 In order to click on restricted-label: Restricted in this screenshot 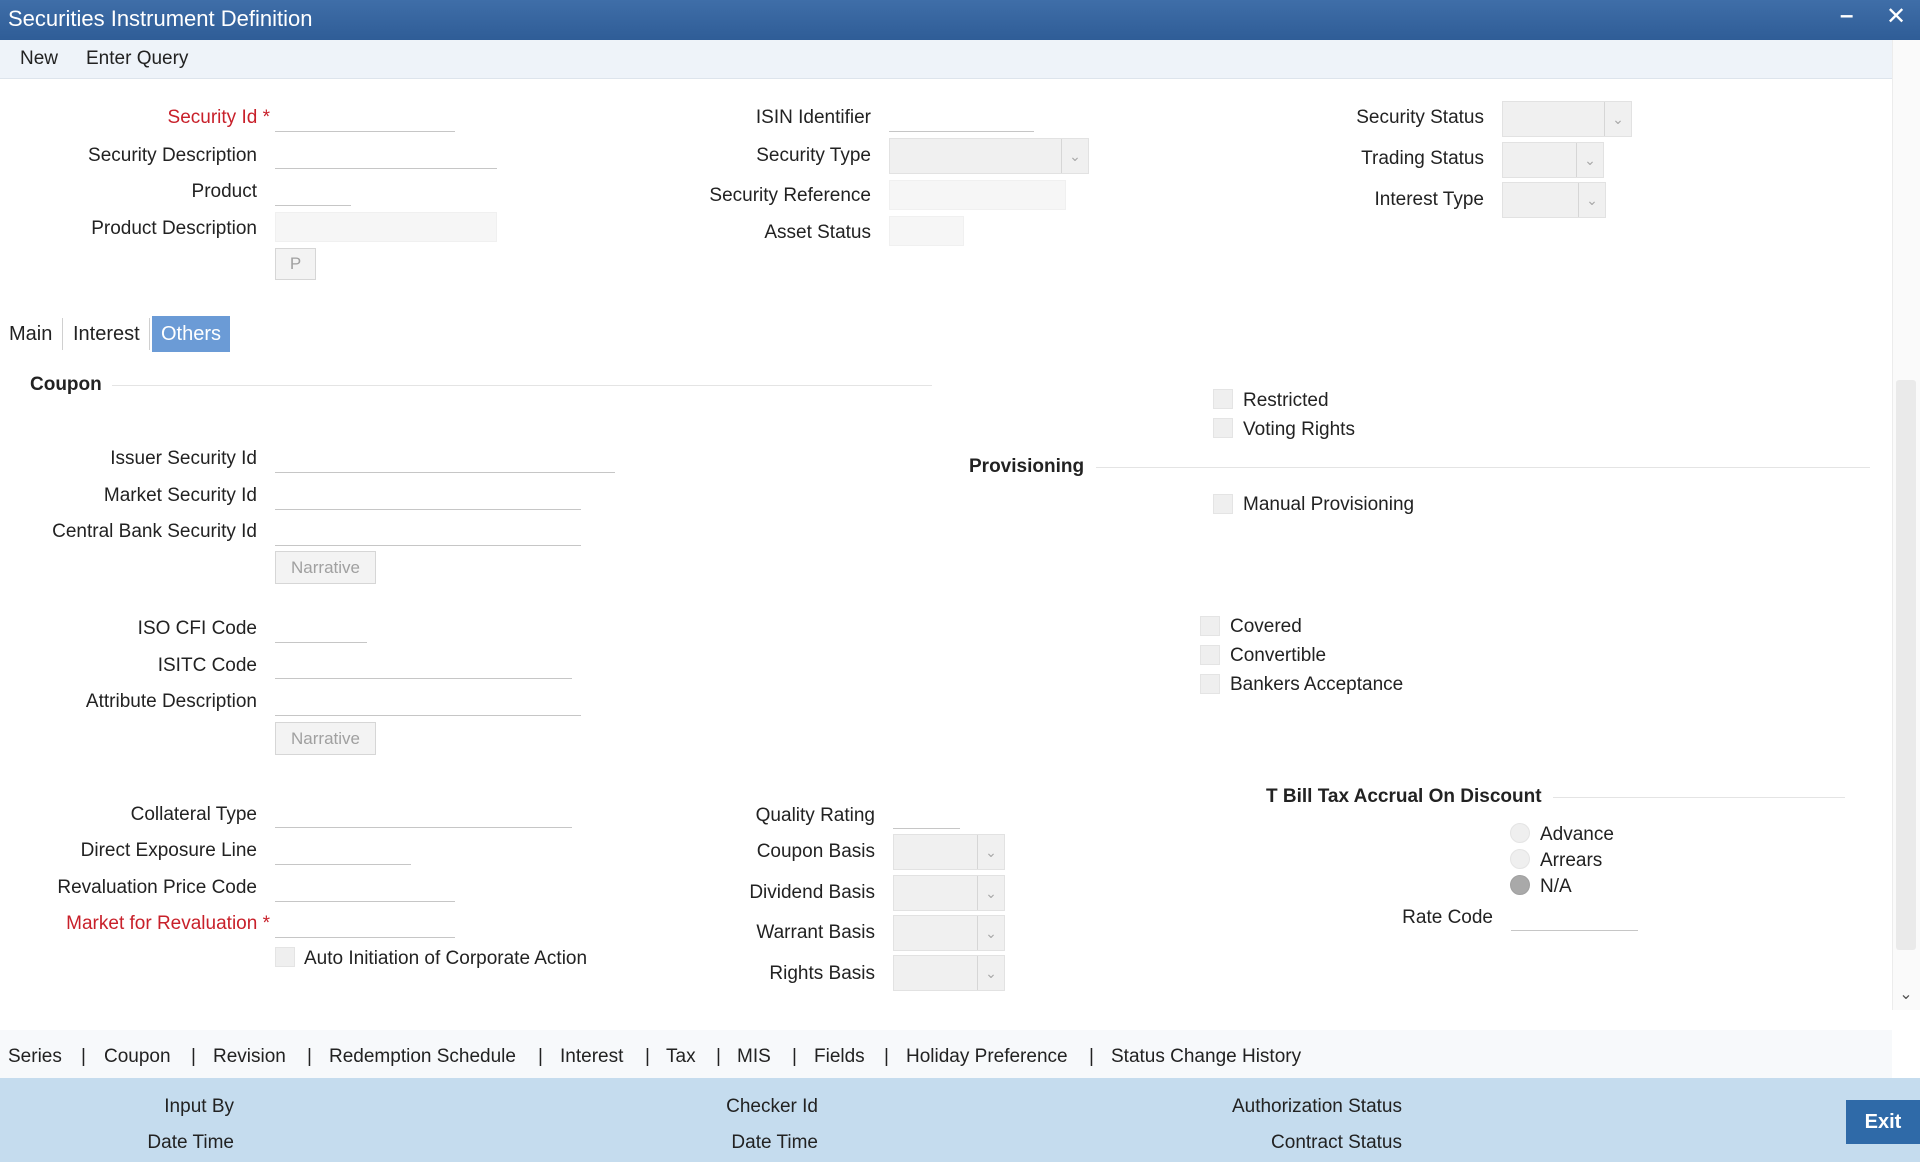, I will do `click(1286, 400)`.